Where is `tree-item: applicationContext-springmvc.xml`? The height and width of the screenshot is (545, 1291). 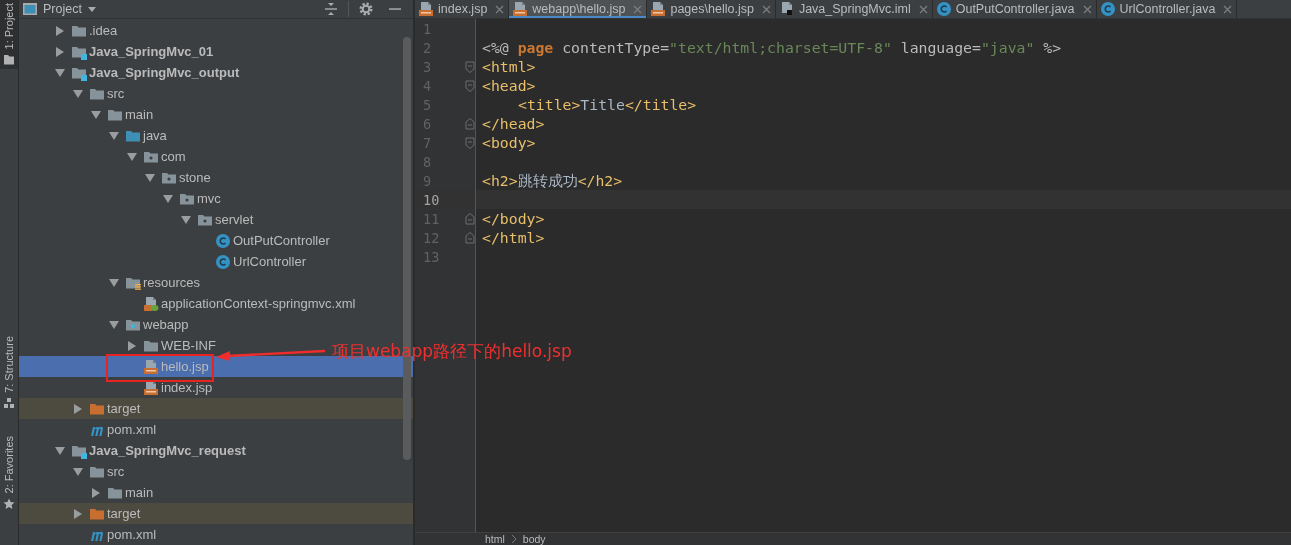
tree-item: applicationContext-springmvc.xml is located at coordinates (189, 303).